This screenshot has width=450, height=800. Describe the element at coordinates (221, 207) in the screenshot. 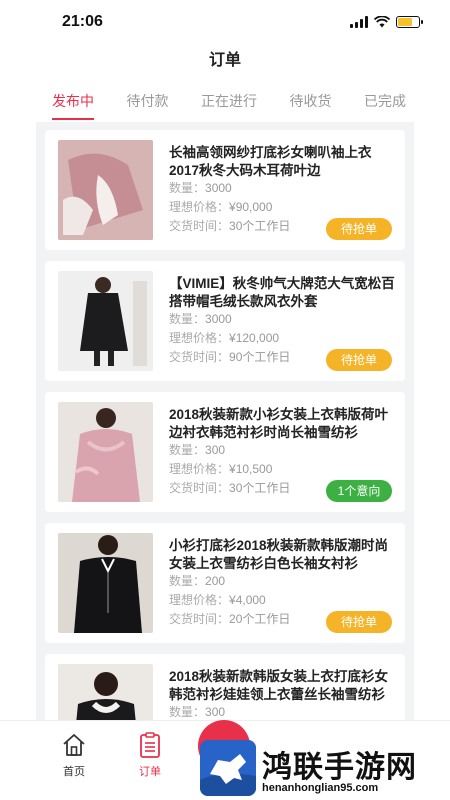

I see `price-row: 理想价格：¥90,000` at that location.